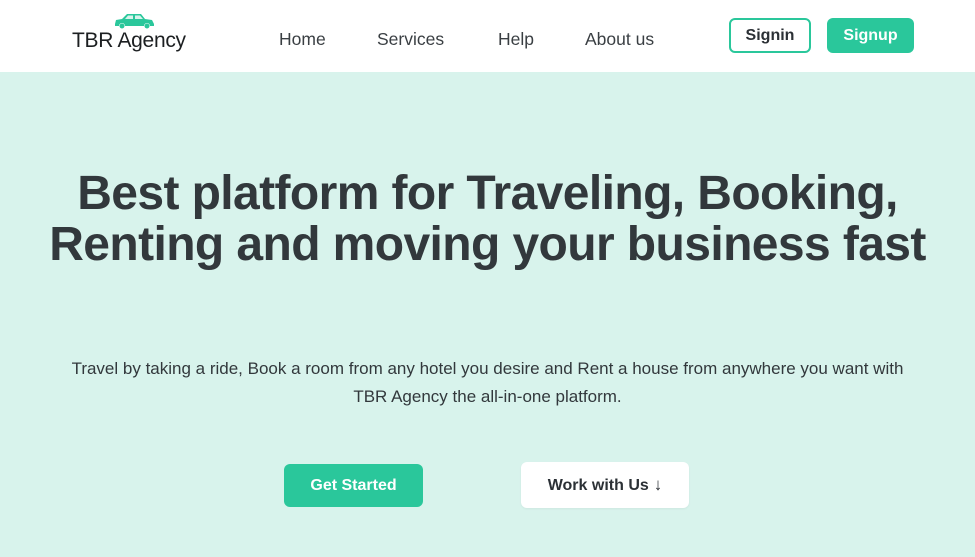 This screenshot has width=975, height=557. I want to click on signin-button: Signin, so click(770, 35).